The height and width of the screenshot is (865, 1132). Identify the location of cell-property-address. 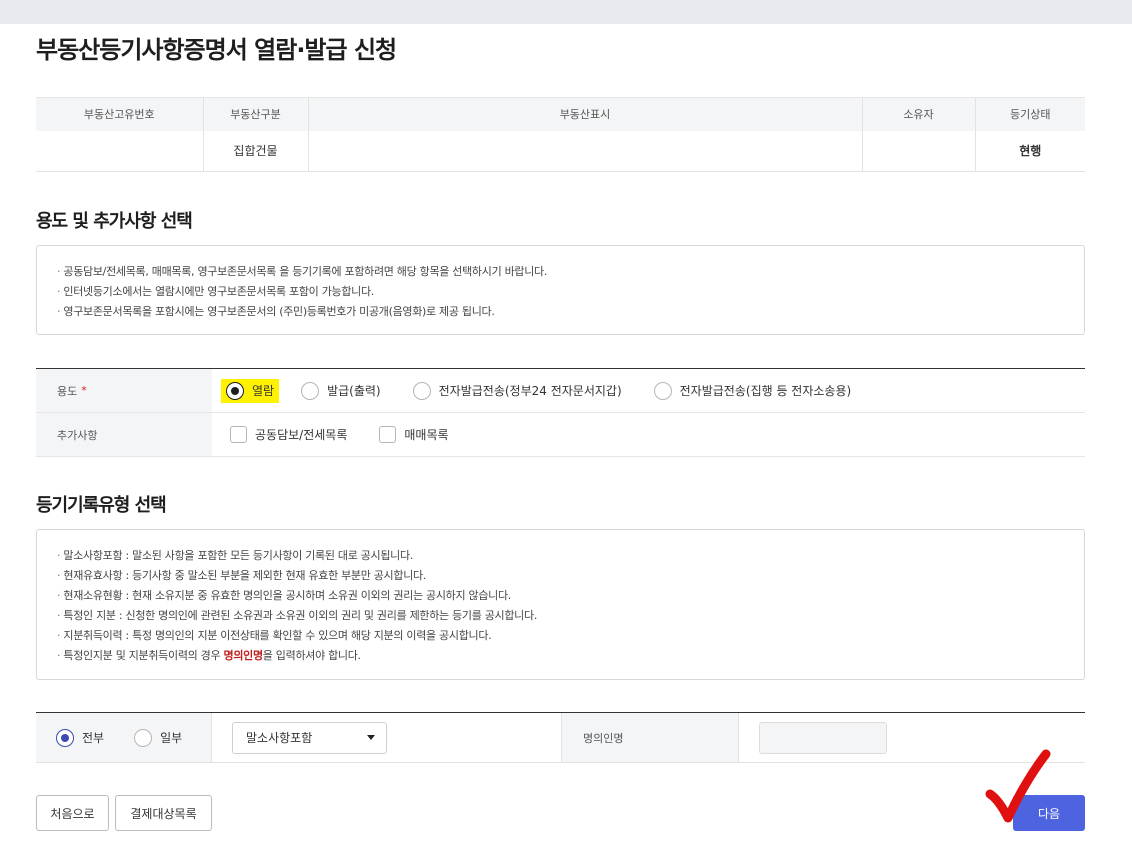
(584, 151).